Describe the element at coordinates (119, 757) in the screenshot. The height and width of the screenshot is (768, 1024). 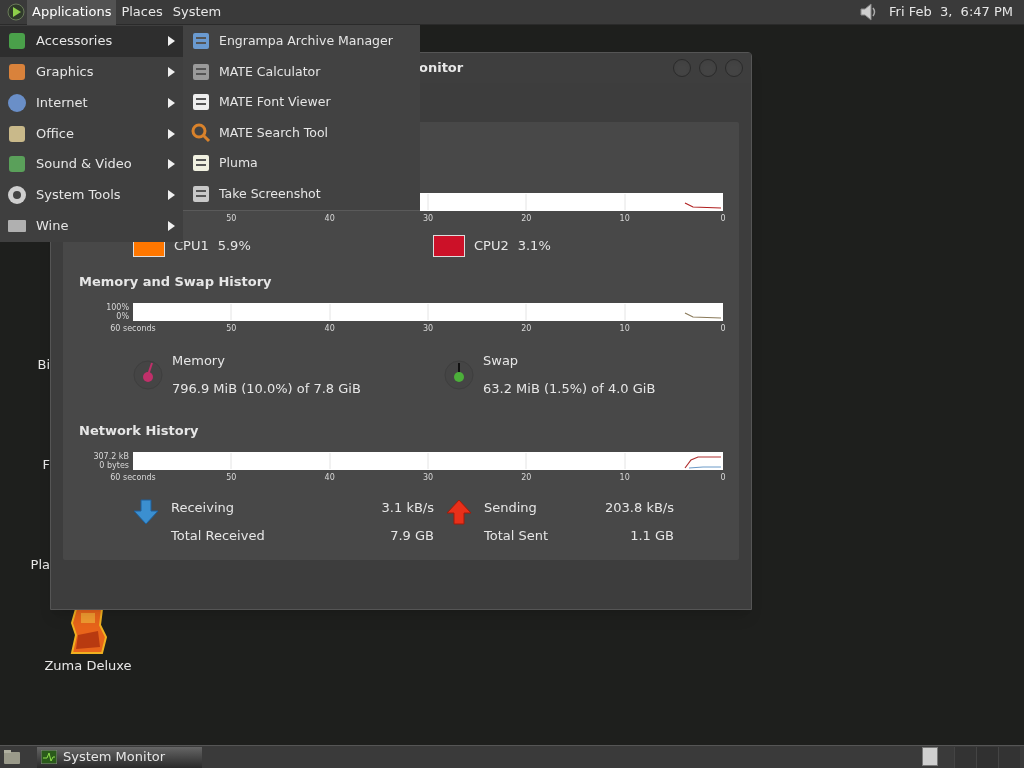
I see `taskbar-button: System Monitor` at that location.